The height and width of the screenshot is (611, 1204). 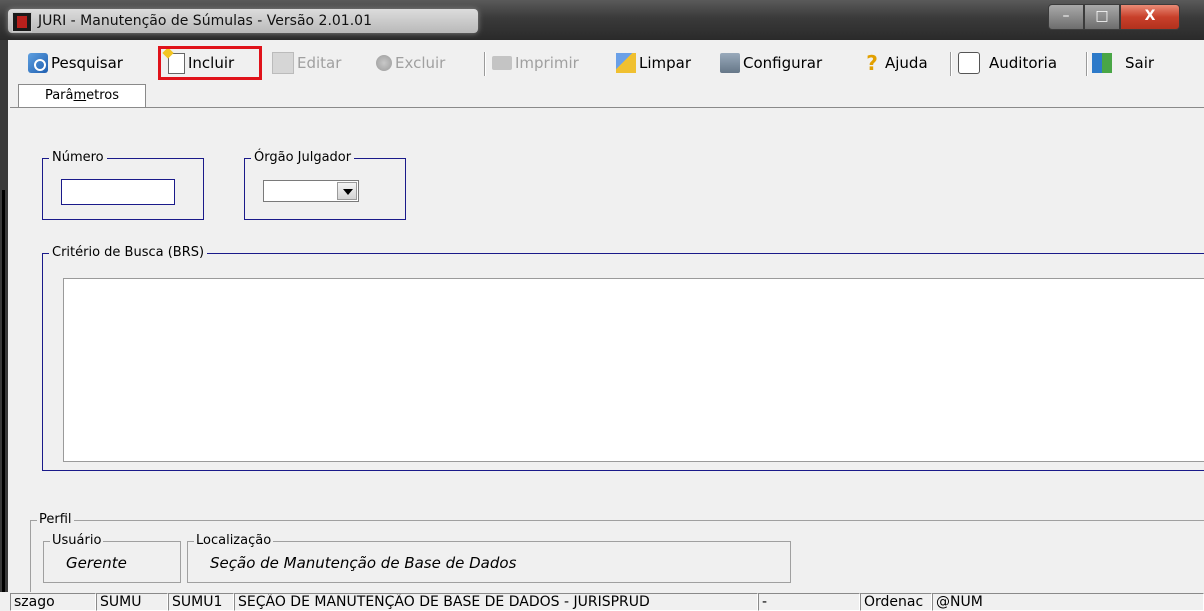 I want to click on limpar-button: Limpar, so click(x=653, y=63).